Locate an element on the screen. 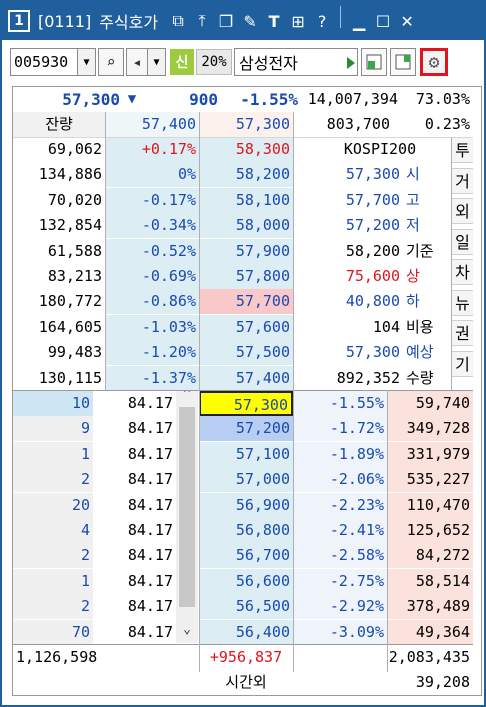 This screenshot has width=486, height=707. ask-price: 58,300 is located at coordinates (246, 149).